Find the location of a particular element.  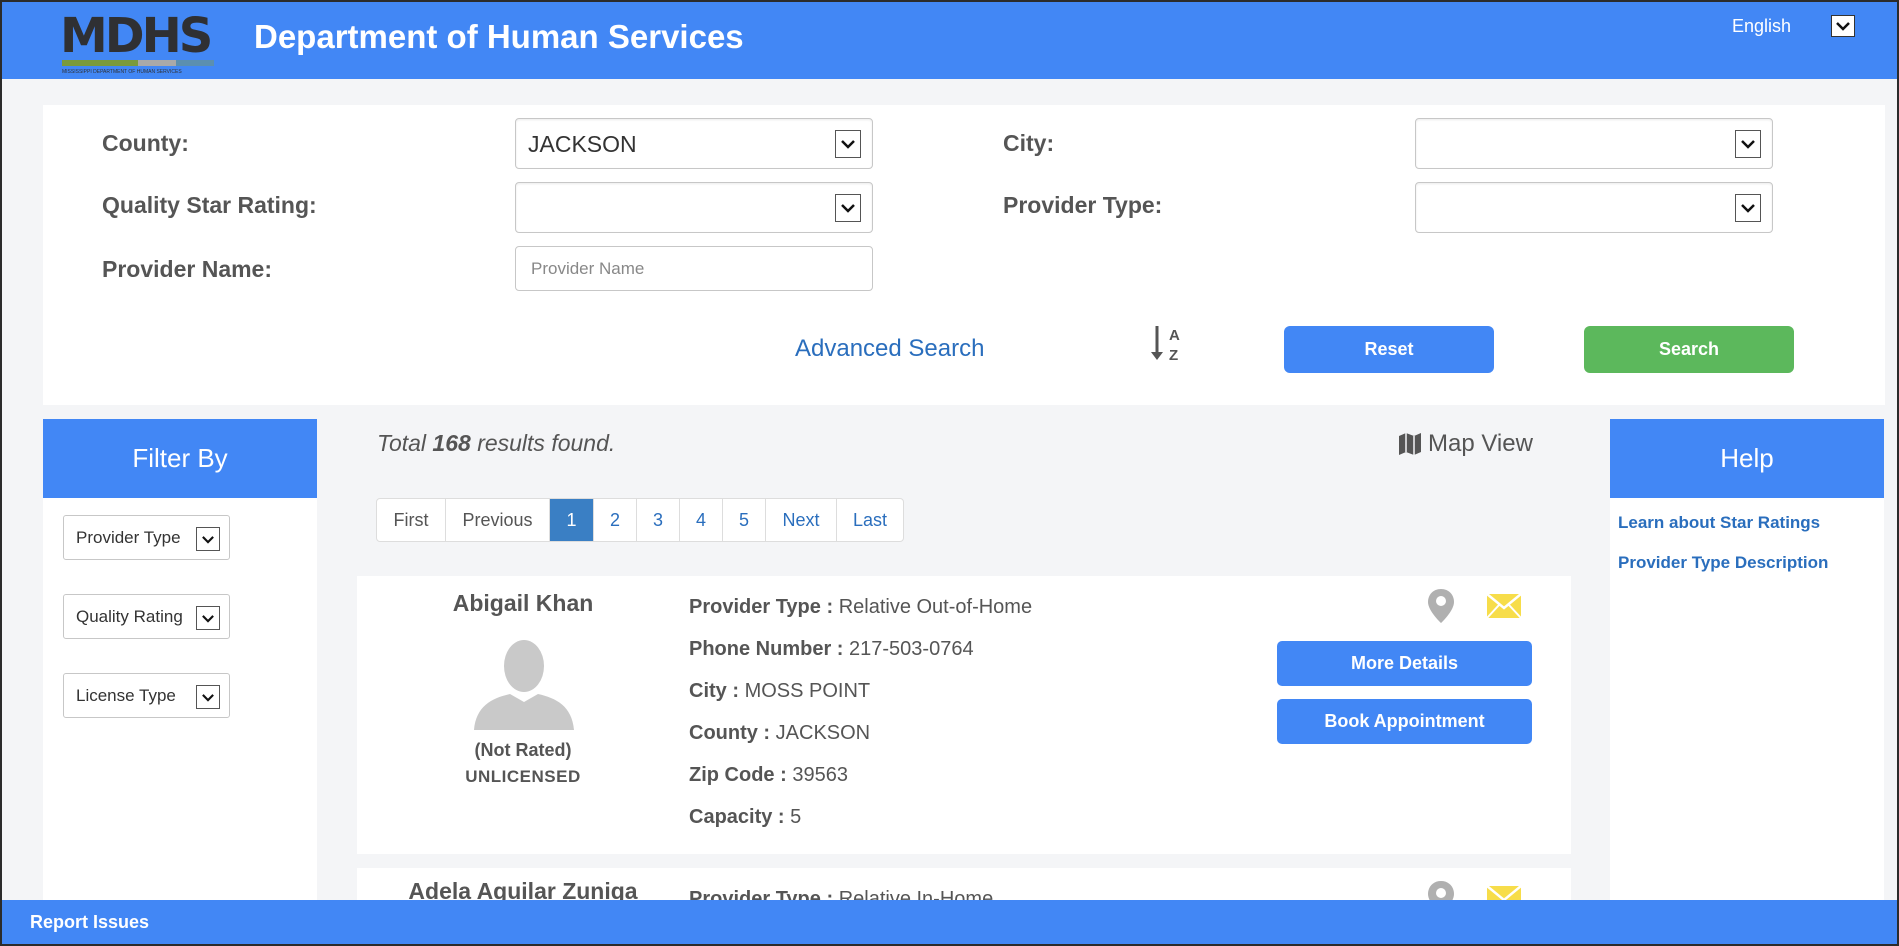

filter-dropdown-label: License Type is located at coordinates (126, 695).